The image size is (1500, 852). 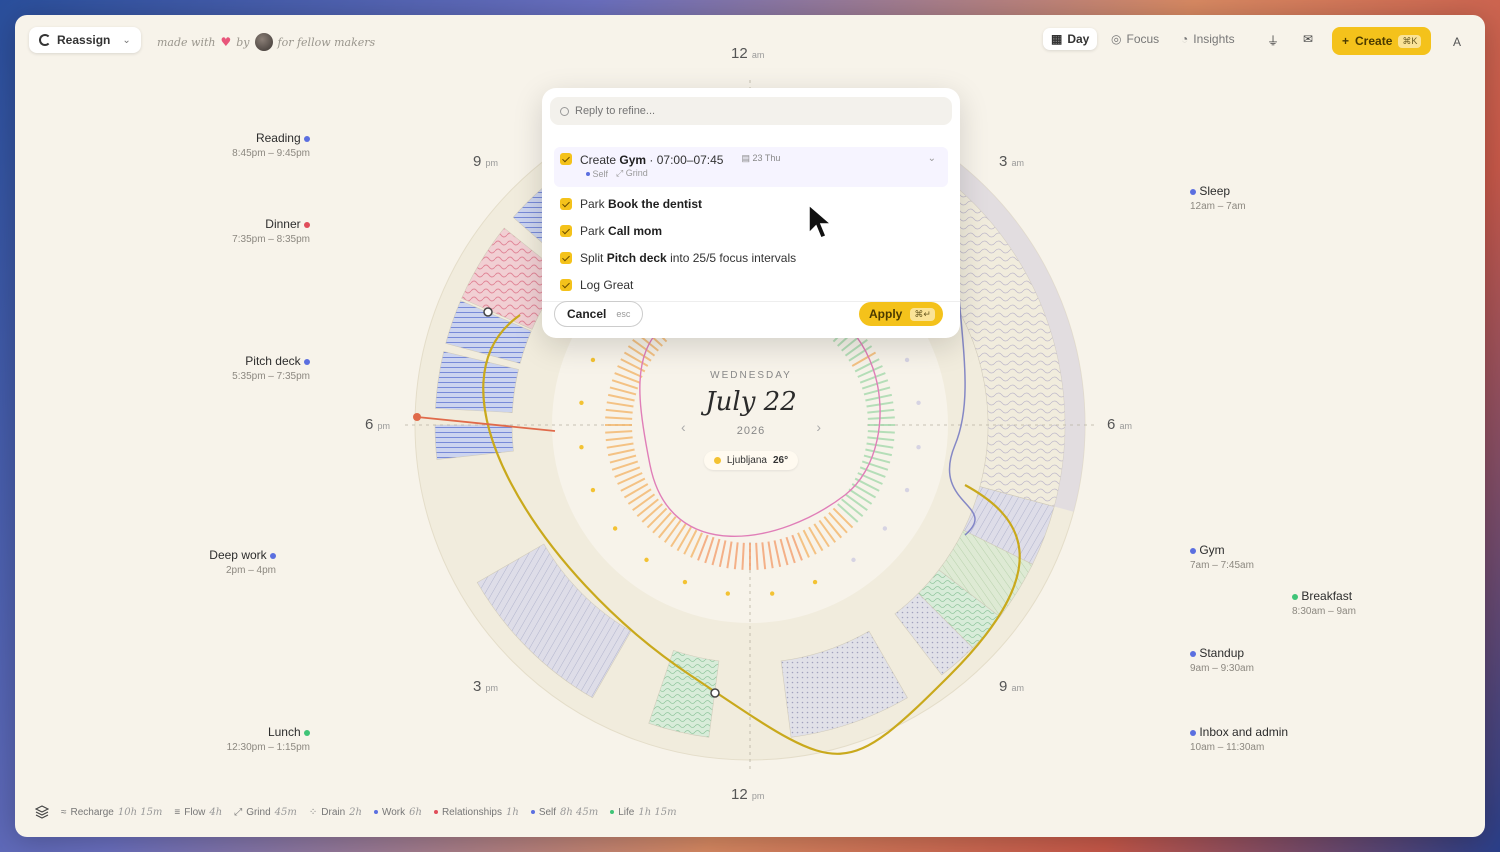 I want to click on legend-self: Self 8h 45m, so click(x=564, y=812).